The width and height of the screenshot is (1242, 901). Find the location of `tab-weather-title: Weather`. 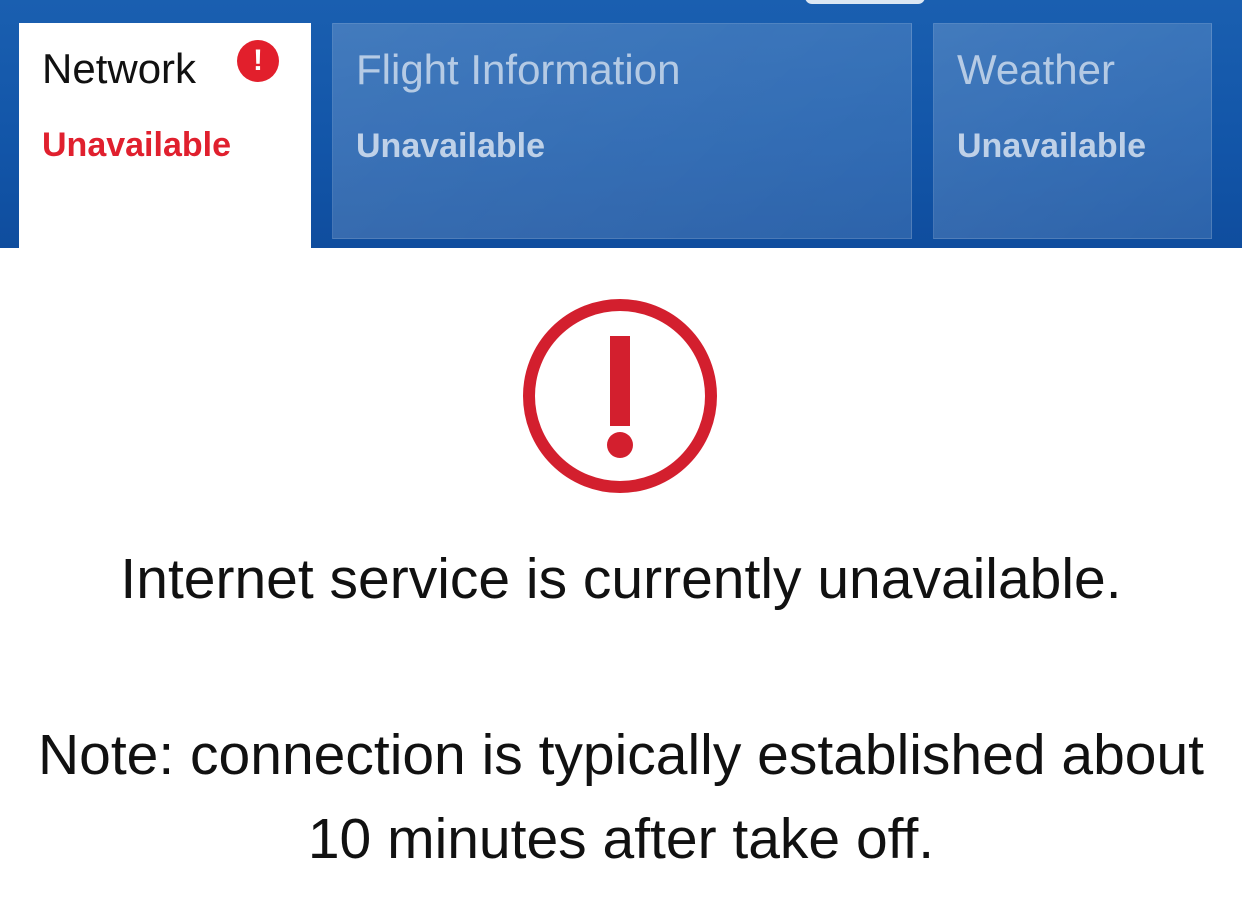

tab-weather-title: Weather is located at coordinates (1036, 69).